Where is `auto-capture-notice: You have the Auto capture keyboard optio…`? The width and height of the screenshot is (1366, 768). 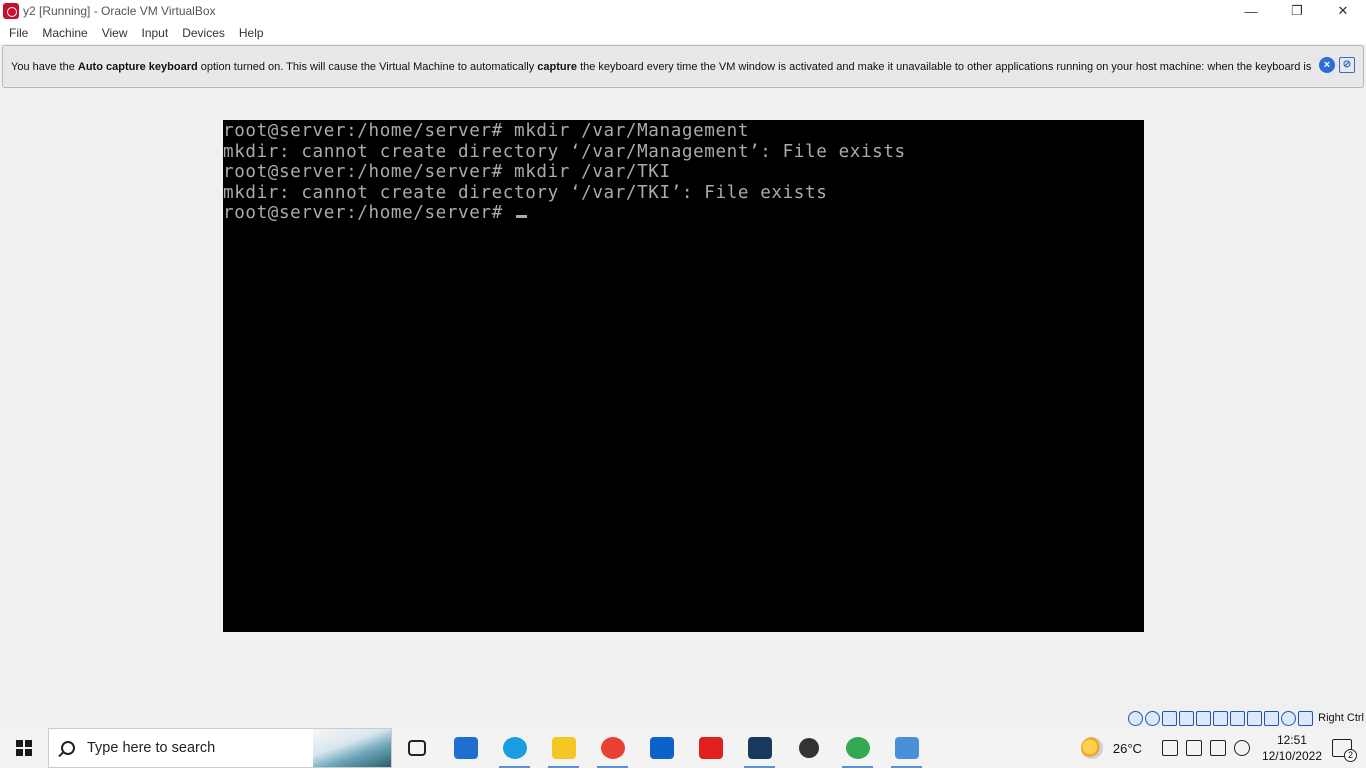
auto-capture-notice: You have the Auto capture keyboard optio… is located at coordinates (683, 66).